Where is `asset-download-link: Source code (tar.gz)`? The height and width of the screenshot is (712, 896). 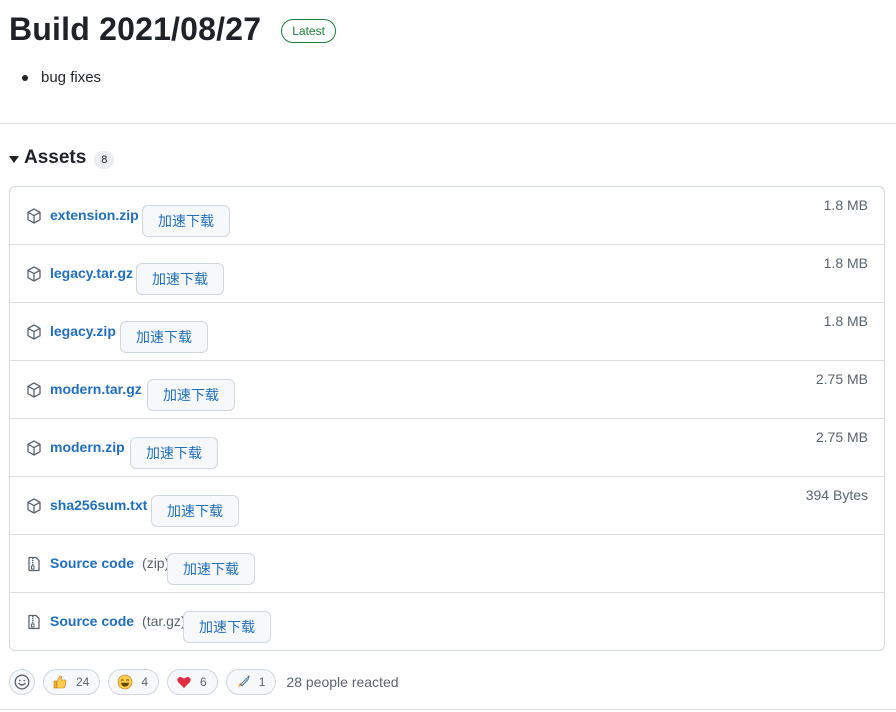
asset-download-link: Source code (tar.gz) is located at coordinates (118, 621).